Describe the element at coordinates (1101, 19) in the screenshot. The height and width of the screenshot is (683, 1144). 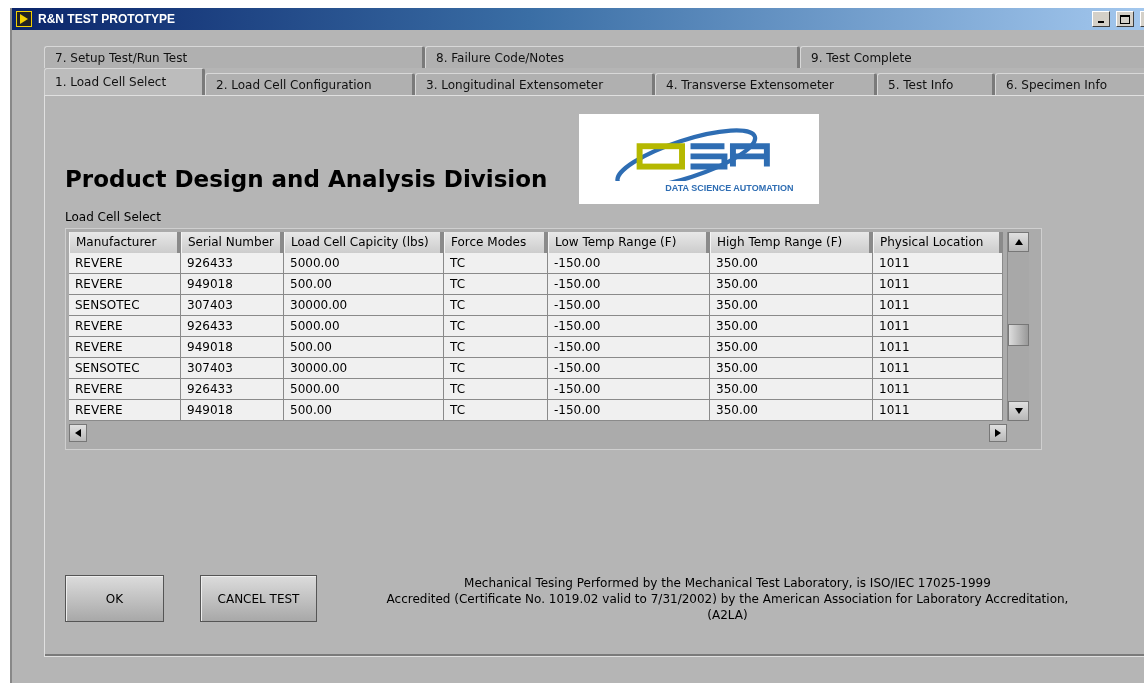
I see `minimize-icon` at that location.